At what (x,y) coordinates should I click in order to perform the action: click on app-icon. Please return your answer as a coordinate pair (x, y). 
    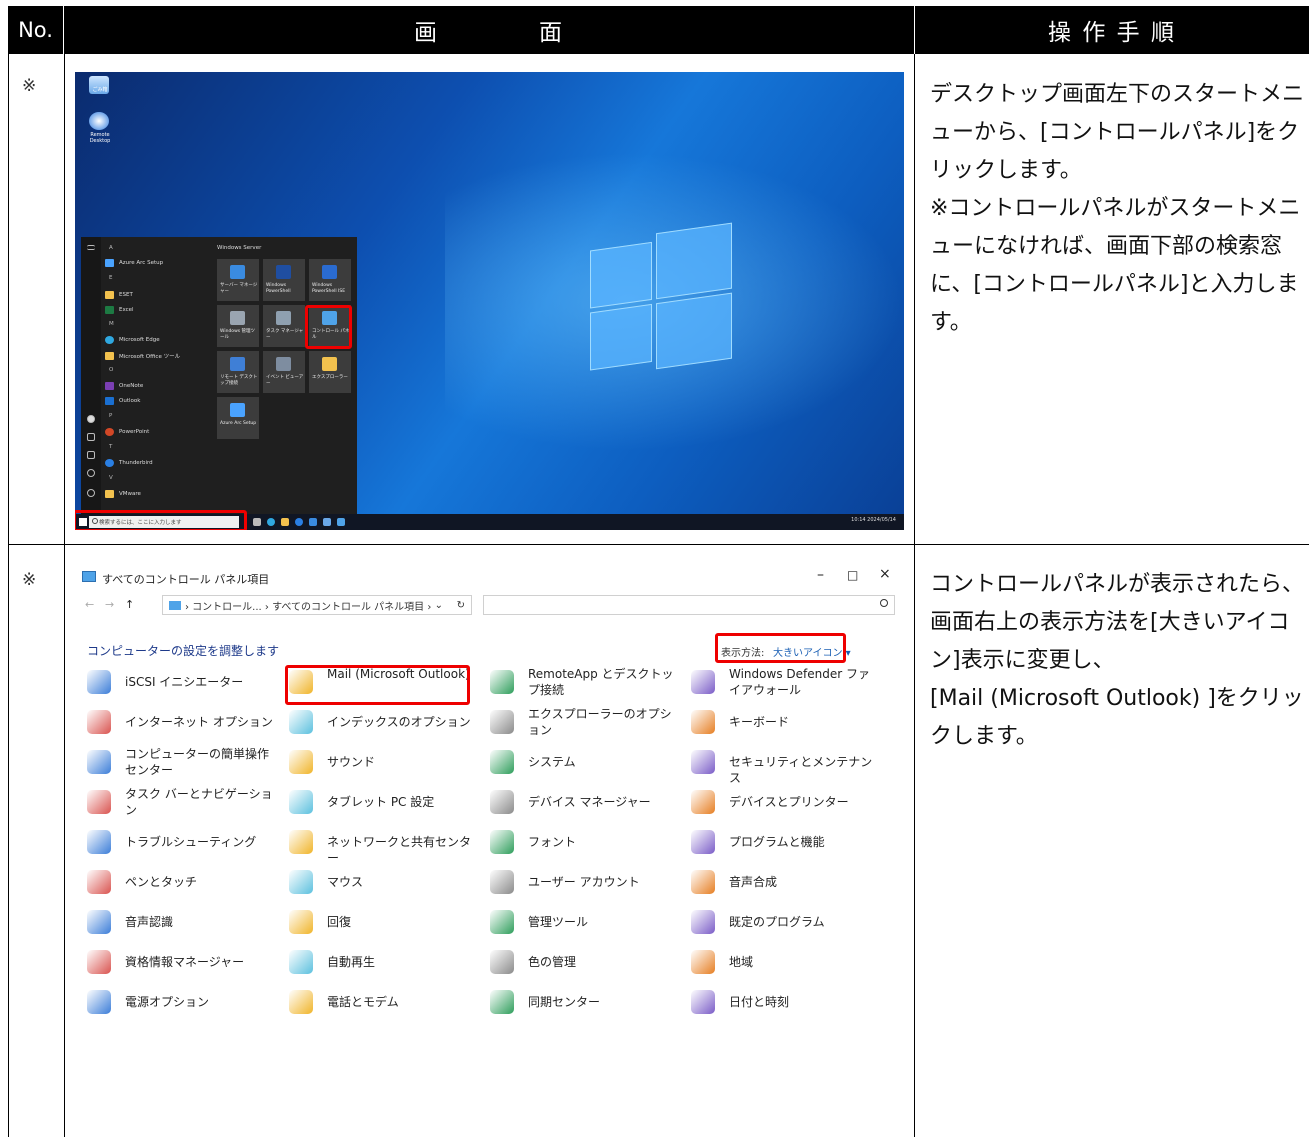
    Looking at the image, I should click on (327, 522).